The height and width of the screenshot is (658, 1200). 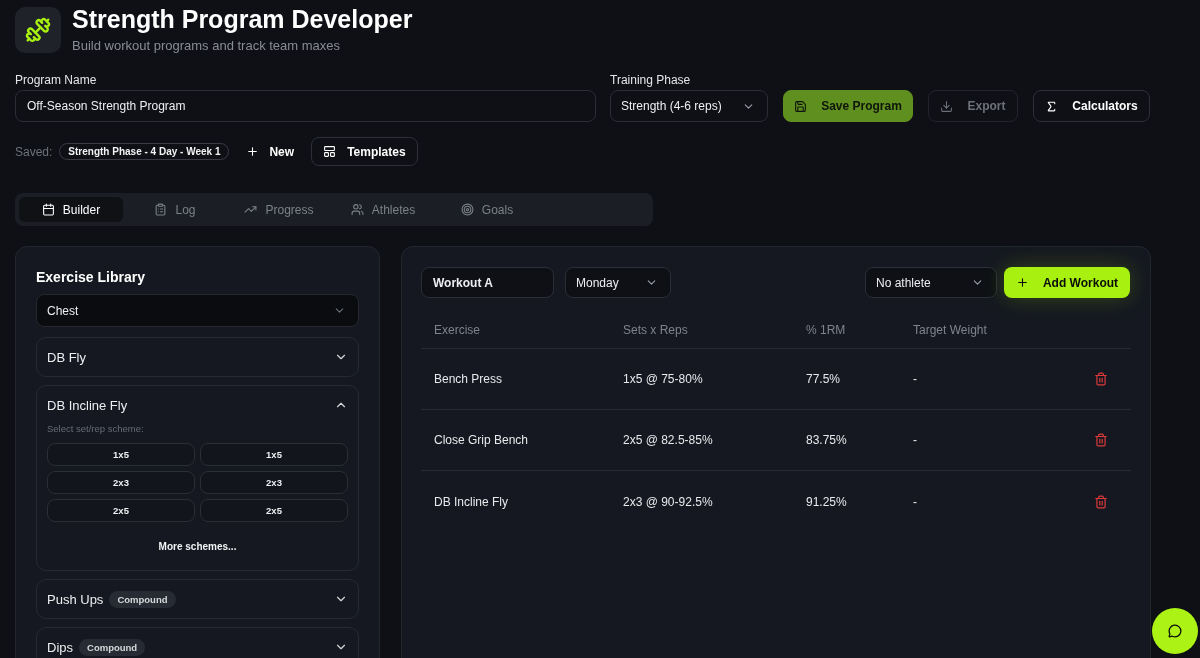 I want to click on table-cell: 2x3 @ 90-92.5%, so click(x=668, y=501).